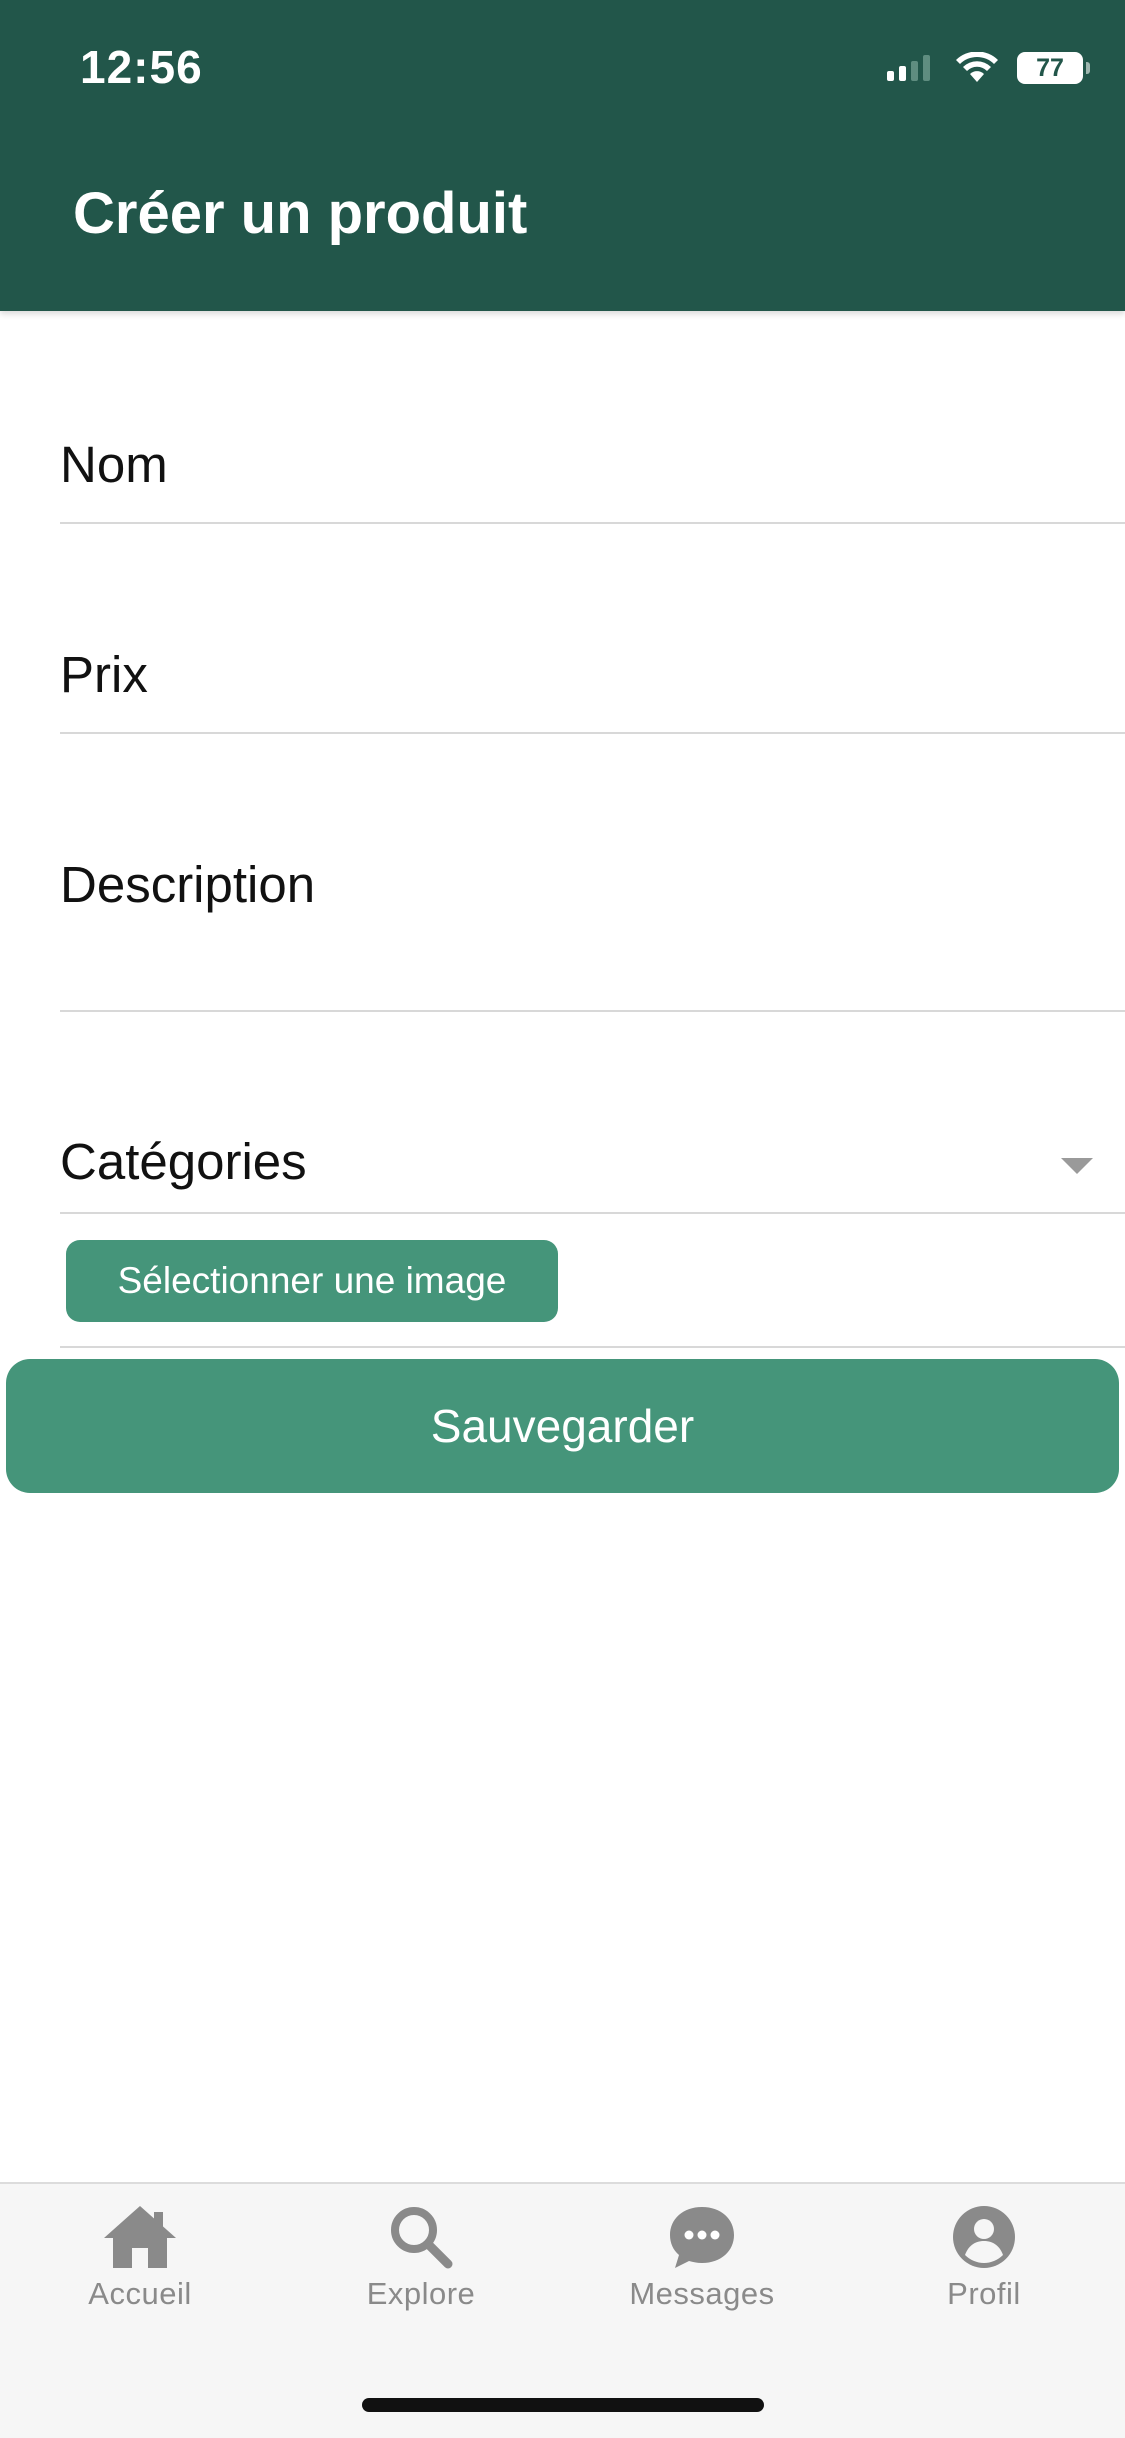  I want to click on tab-messages-label: Messages, so click(702, 2293).